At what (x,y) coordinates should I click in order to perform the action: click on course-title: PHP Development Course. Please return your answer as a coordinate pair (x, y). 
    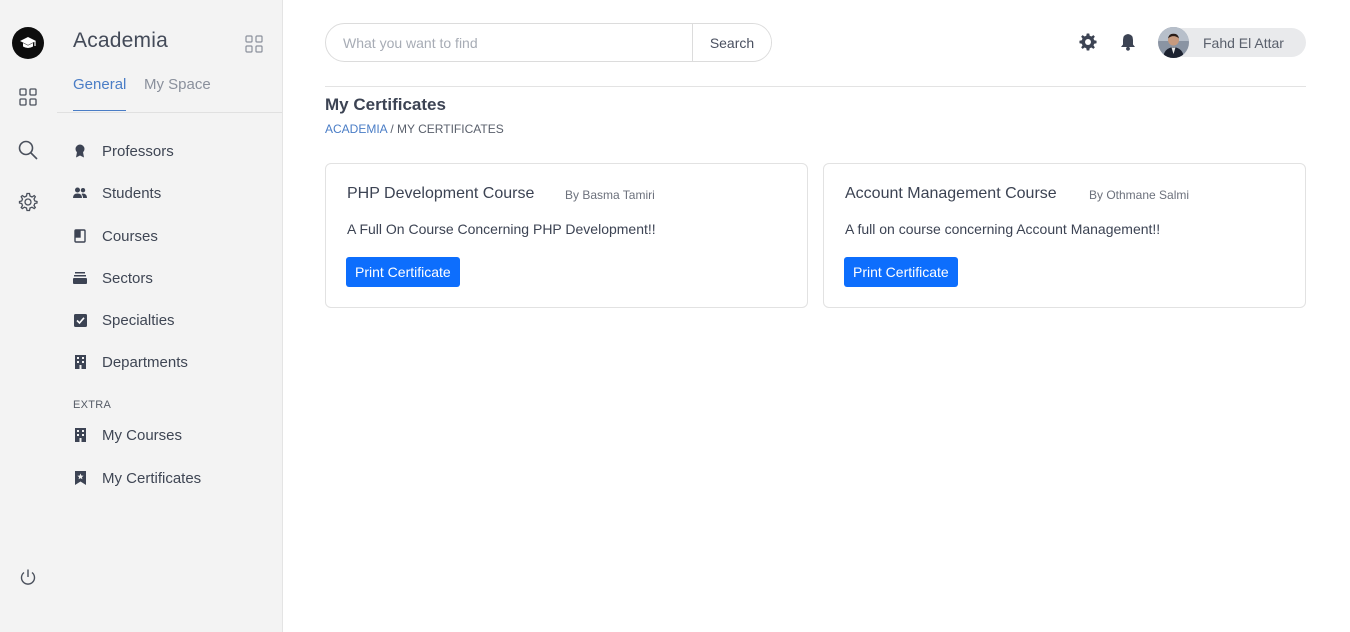
    Looking at the image, I should click on (441, 193).